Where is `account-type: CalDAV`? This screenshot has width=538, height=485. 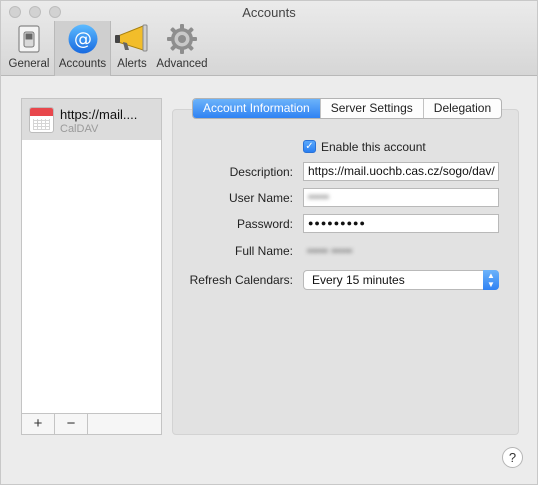 account-type: CalDAV is located at coordinates (79, 129).